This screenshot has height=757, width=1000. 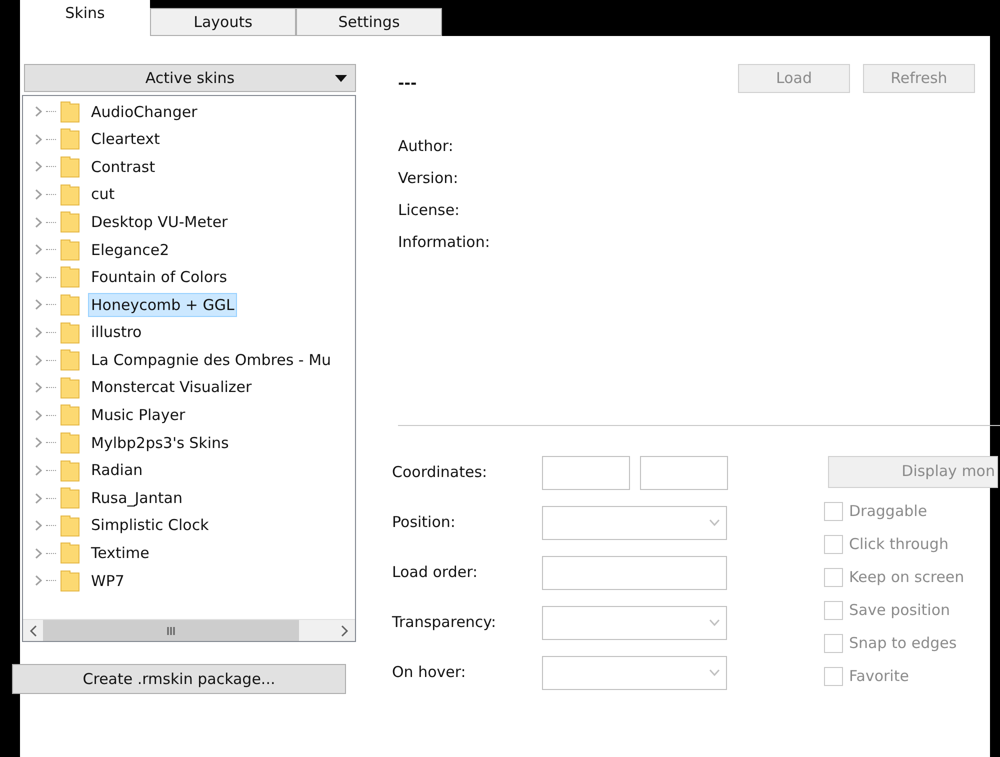 What do you see at coordinates (171, 387) in the screenshot?
I see `skin-folder-item: Monstercat Visualizer` at bounding box center [171, 387].